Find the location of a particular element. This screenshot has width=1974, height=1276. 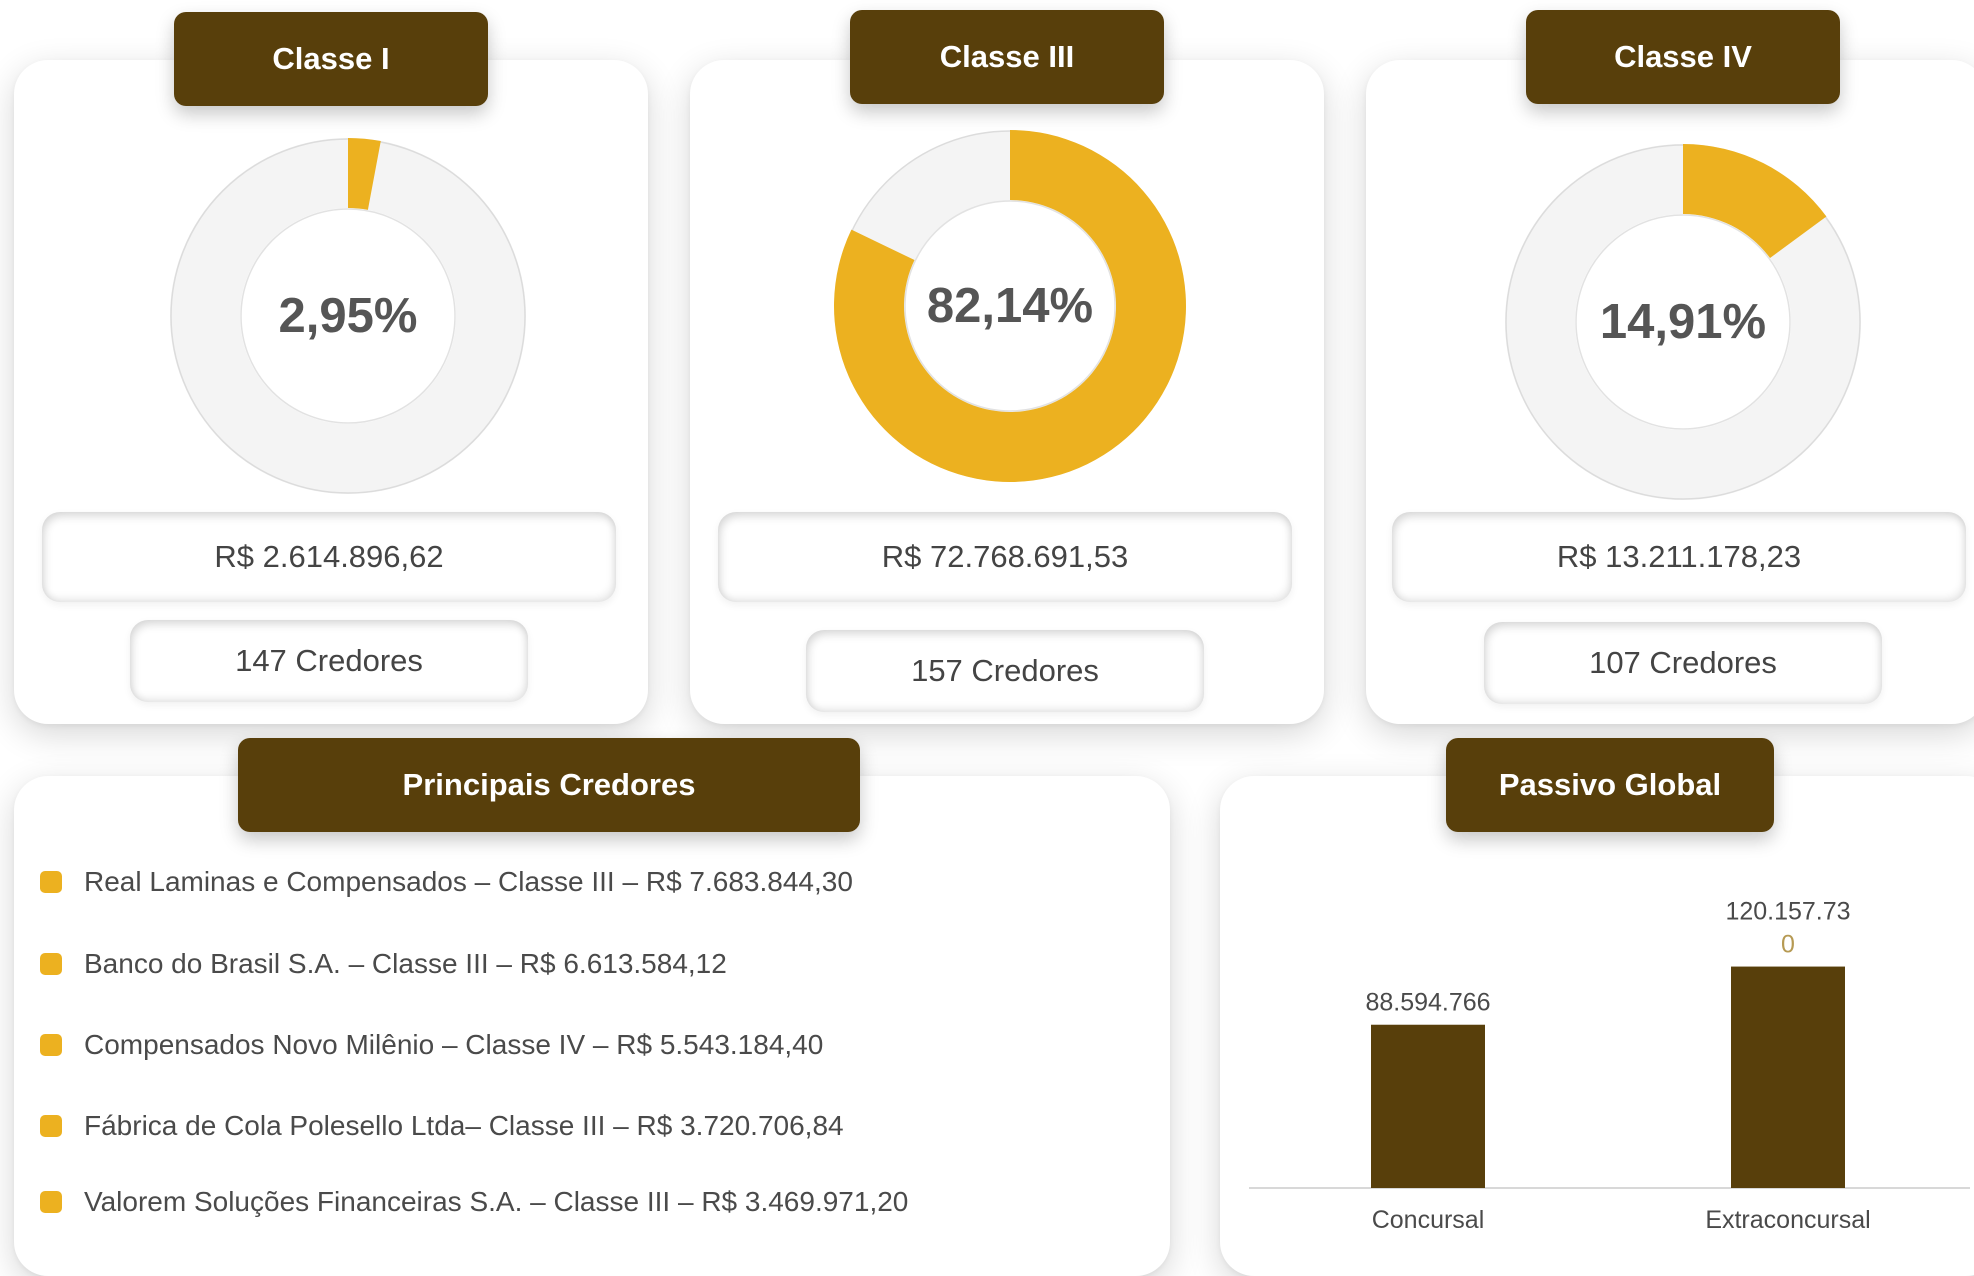

class-4-title: Classe IV is located at coordinates (1683, 57).